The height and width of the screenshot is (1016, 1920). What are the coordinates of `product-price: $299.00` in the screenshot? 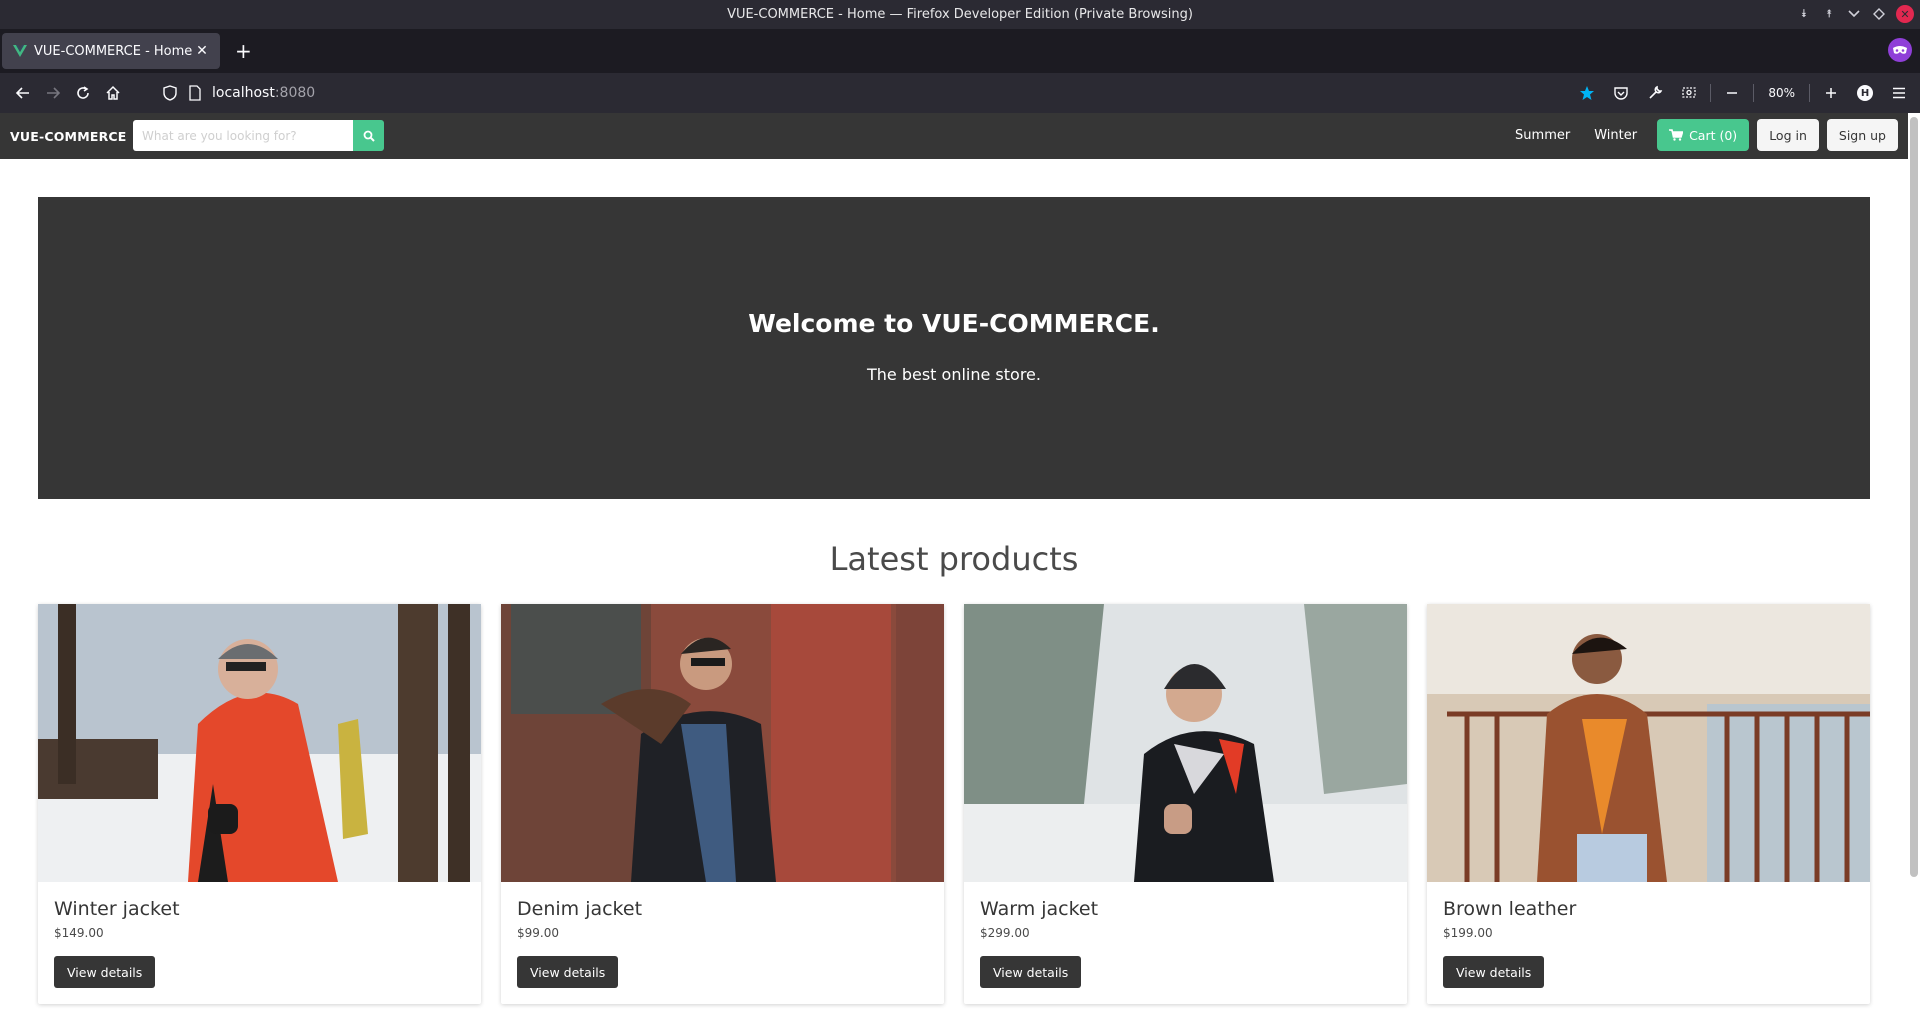 It's located at (1005, 933).